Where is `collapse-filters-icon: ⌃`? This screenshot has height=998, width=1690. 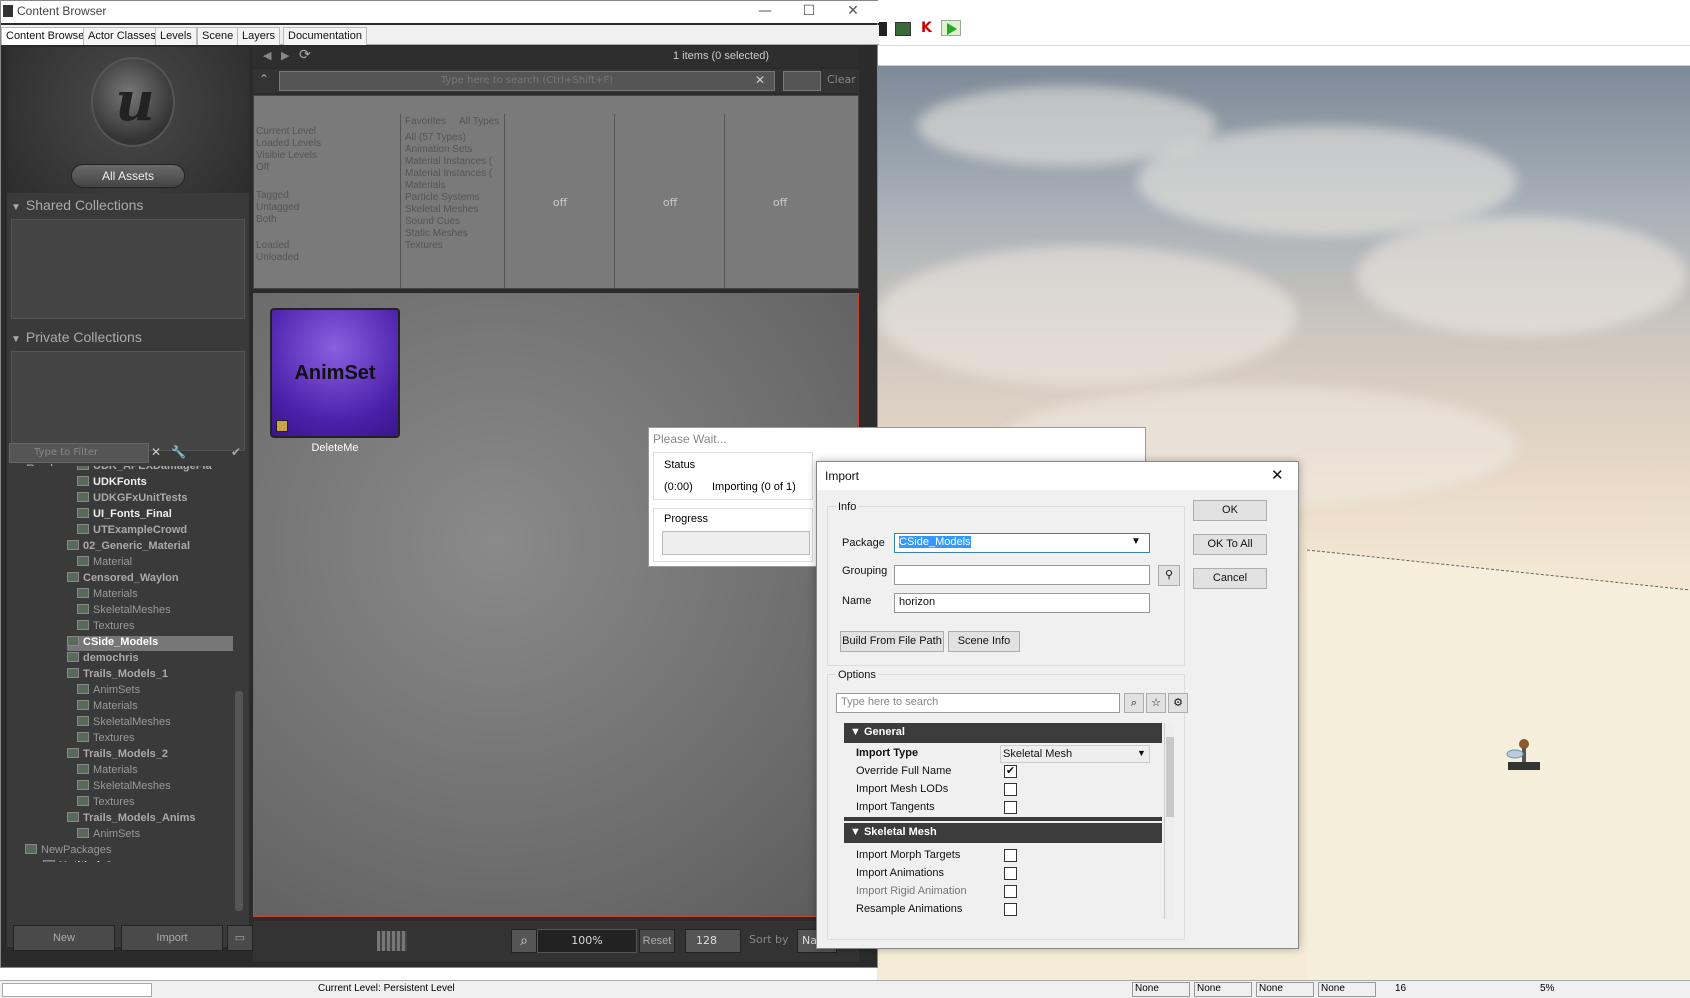 collapse-filters-icon: ⌃ is located at coordinates (264, 79).